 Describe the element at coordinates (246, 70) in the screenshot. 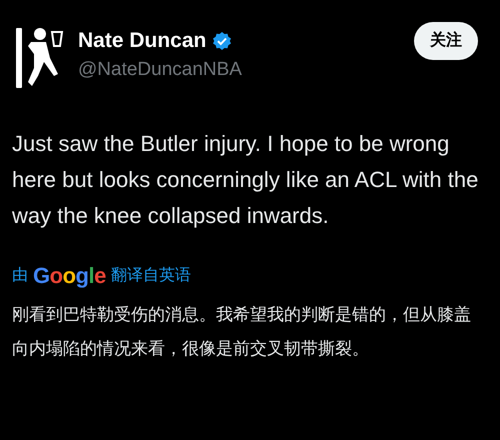

I see `author-handle: @NateDuncanNBA` at that location.